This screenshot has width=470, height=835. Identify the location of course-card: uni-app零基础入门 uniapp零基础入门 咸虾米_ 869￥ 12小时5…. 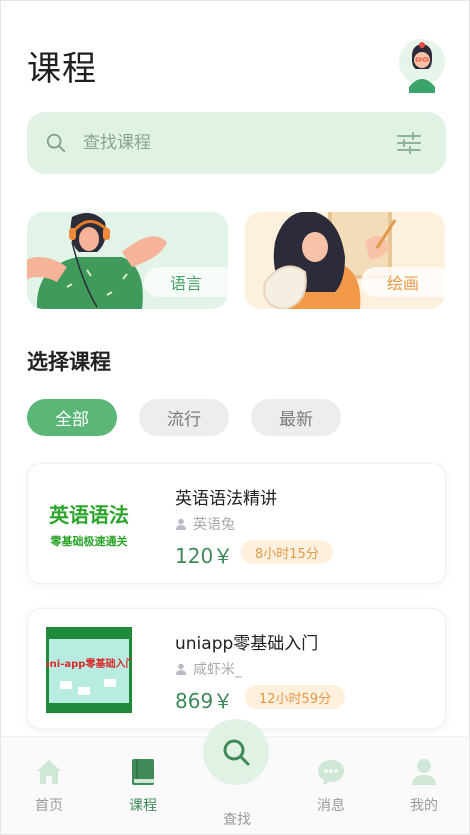
(236, 668).